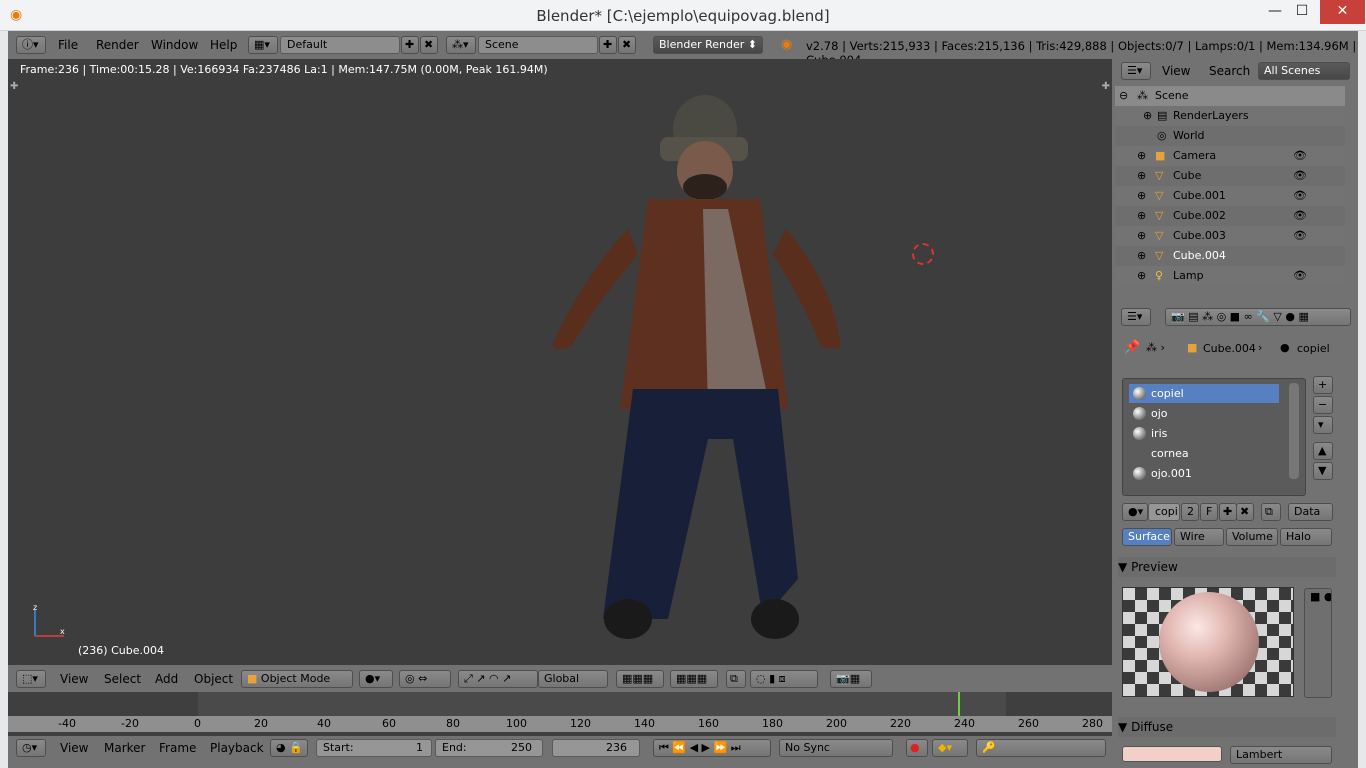  Describe the element at coordinates (297, 679) in the screenshot. I see `mode-select: ■ Object Mode` at that location.